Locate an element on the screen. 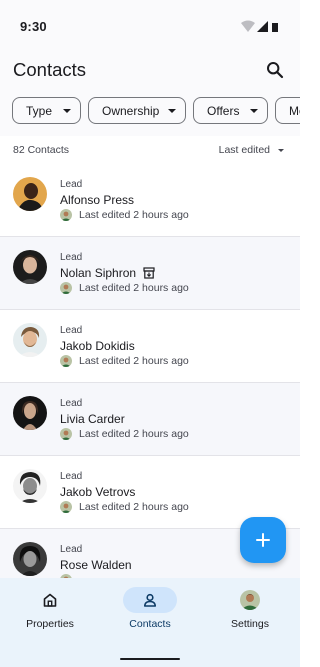 The height and width of the screenshot is (667, 320). status-bar: 9:30 is located at coordinates (150, 22).